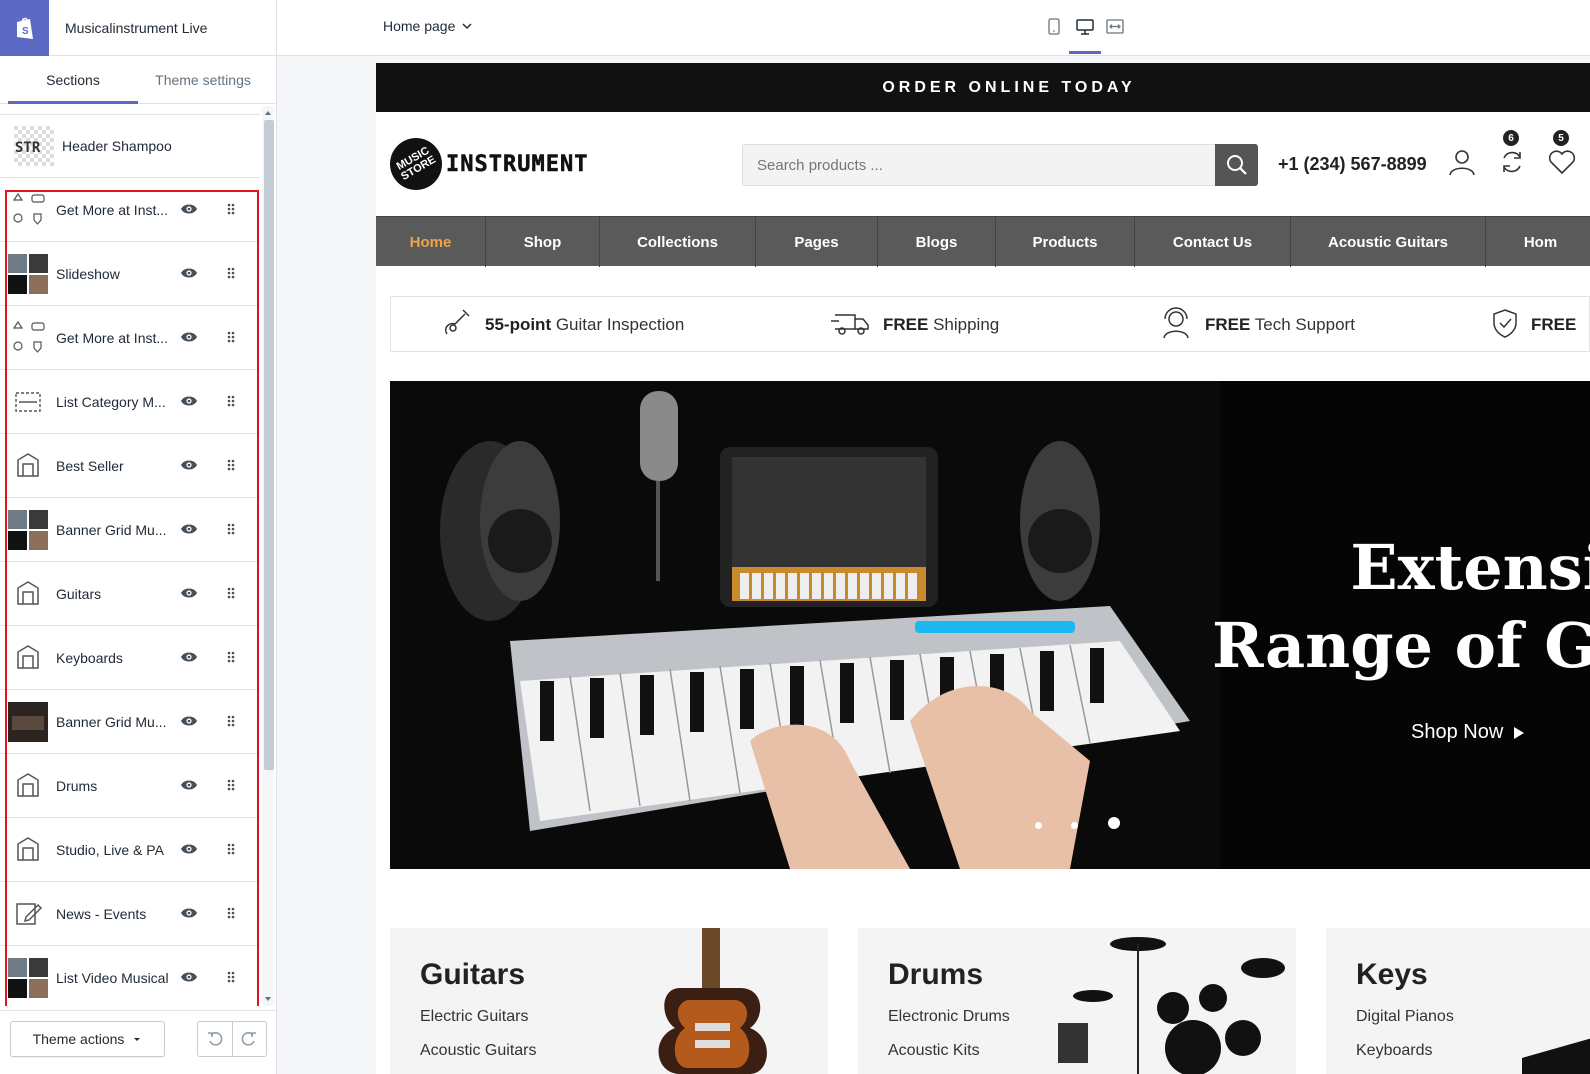  What do you see at coordinates (1054, 29) in the screenshot?
I see `mobile-view-icon` at bounding box center [1054, 29].